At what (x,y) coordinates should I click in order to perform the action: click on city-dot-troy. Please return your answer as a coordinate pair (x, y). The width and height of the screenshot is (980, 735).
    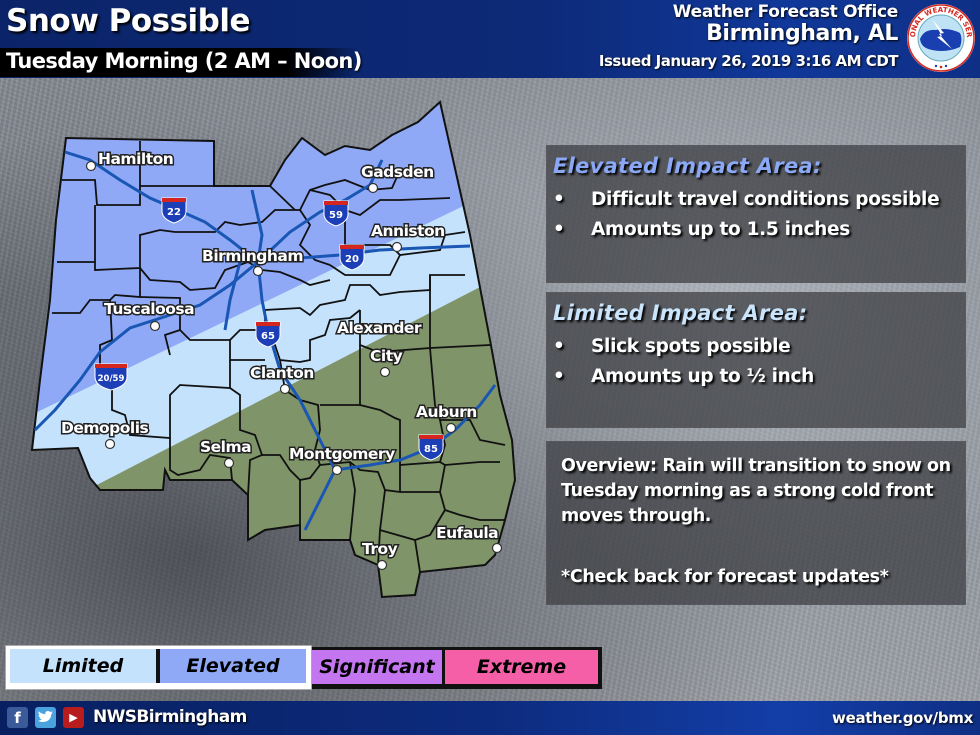
    Looking at the image, I should click on (382, 565).